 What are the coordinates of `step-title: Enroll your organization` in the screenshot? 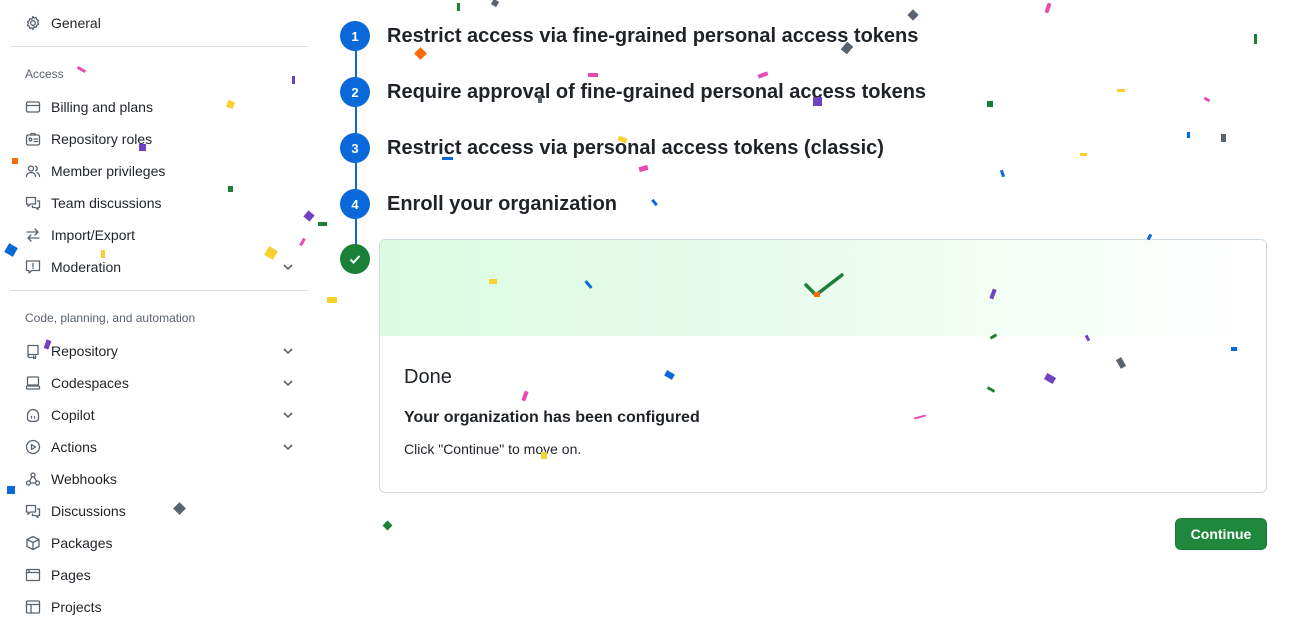 It's located at (502, 203).